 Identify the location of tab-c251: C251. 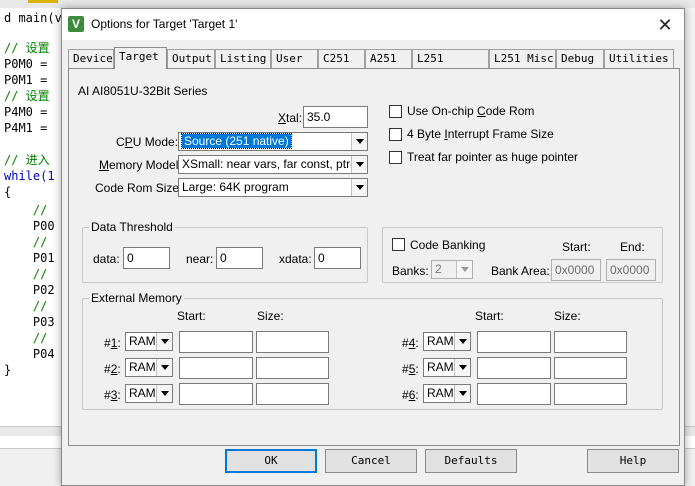
(341, 58).